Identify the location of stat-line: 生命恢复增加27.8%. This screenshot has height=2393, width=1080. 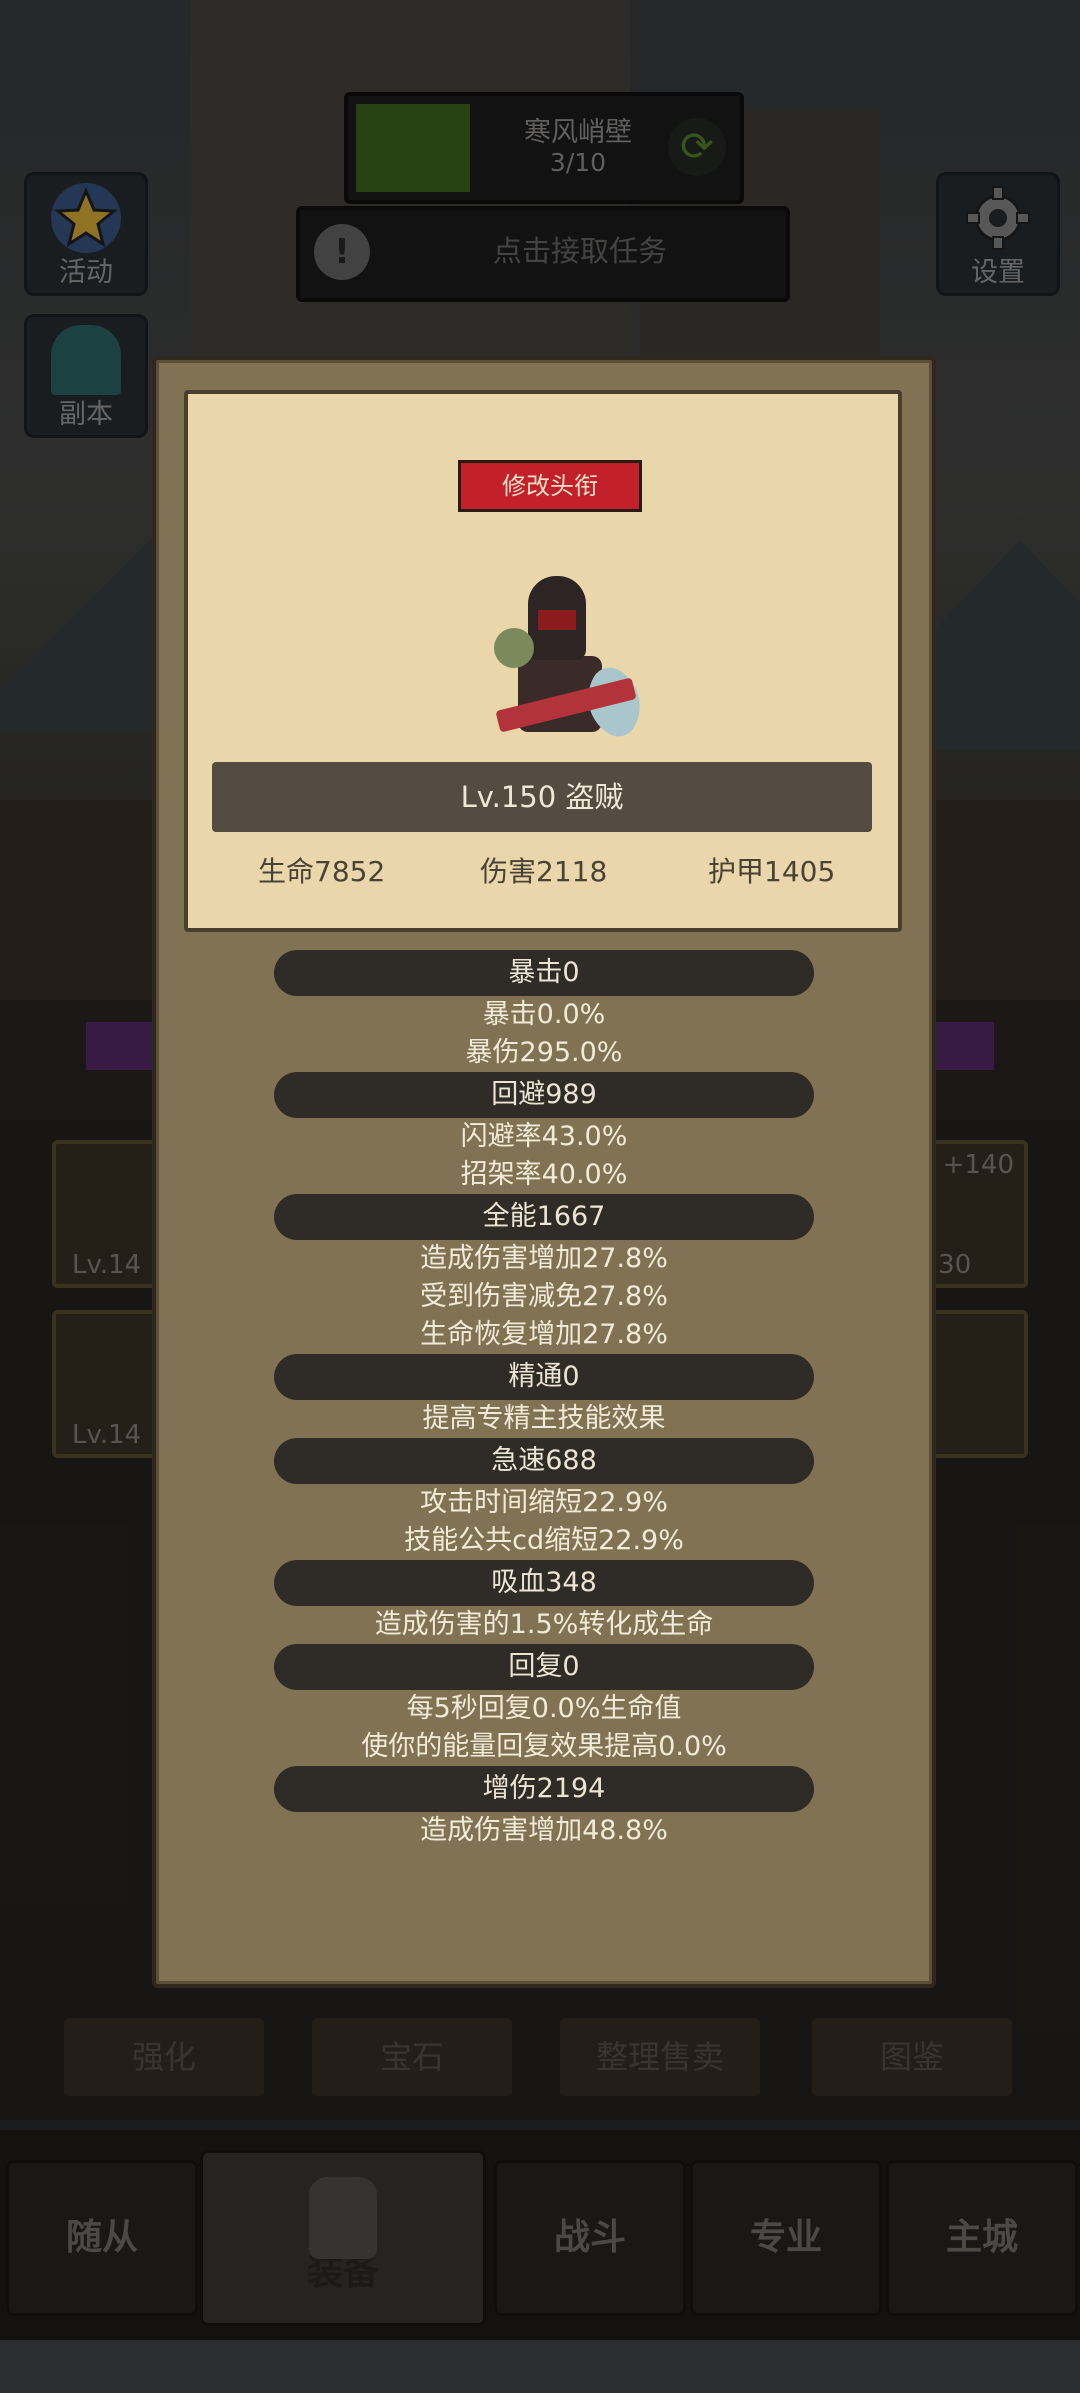
(544, 1334).